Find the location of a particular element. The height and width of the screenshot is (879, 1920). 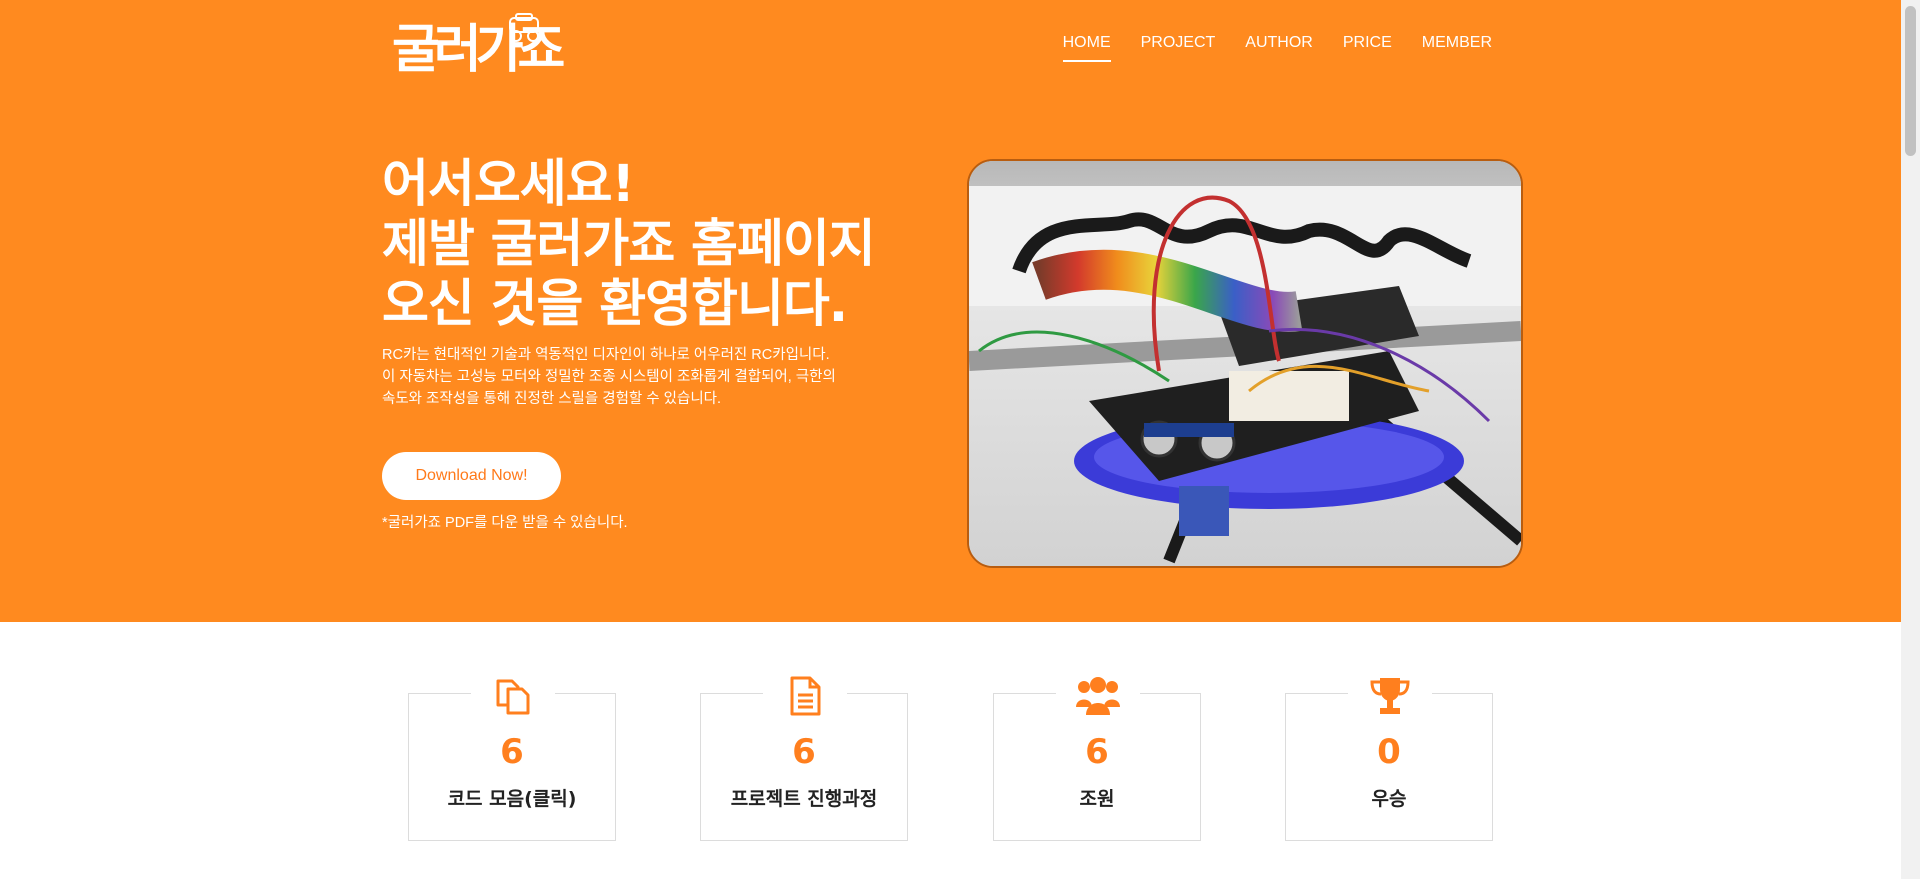

site-logo: 굴러가죠 is located at coordinates (497, 46).